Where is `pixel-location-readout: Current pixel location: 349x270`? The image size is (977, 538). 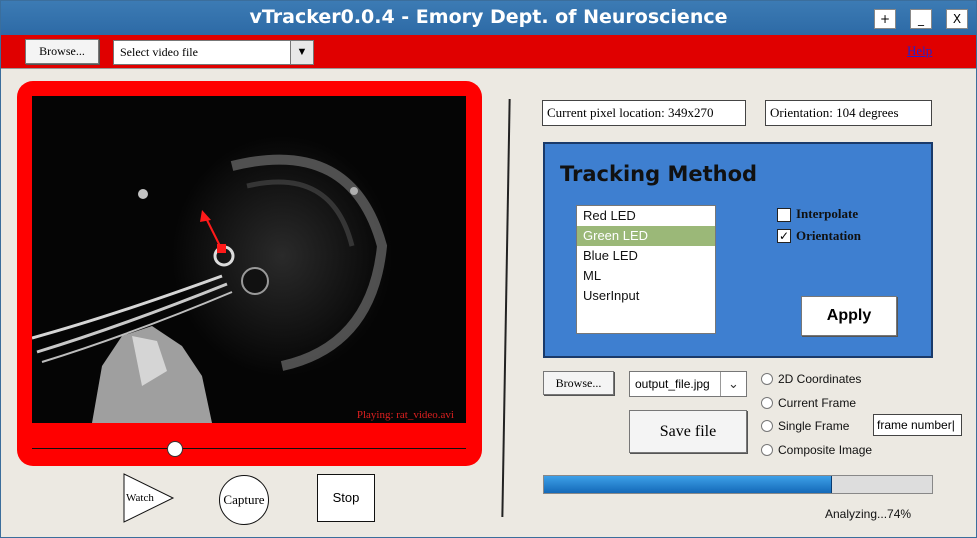
pixel-location-readout: Current pixel location: 349x270 is located at coordinates (644, 113).